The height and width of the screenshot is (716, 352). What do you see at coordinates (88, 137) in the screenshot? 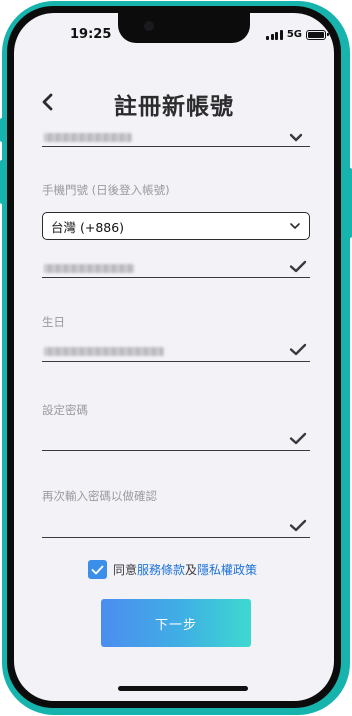
I see `redacted-value` at bounding box center [88, 137].